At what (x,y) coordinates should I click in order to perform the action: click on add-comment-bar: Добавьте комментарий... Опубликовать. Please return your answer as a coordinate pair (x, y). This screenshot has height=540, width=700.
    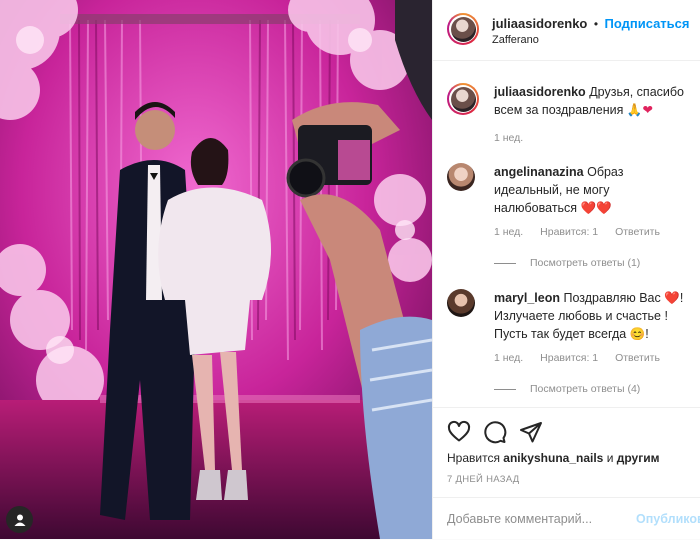
    Looking at the image, I should click on (566, 518).